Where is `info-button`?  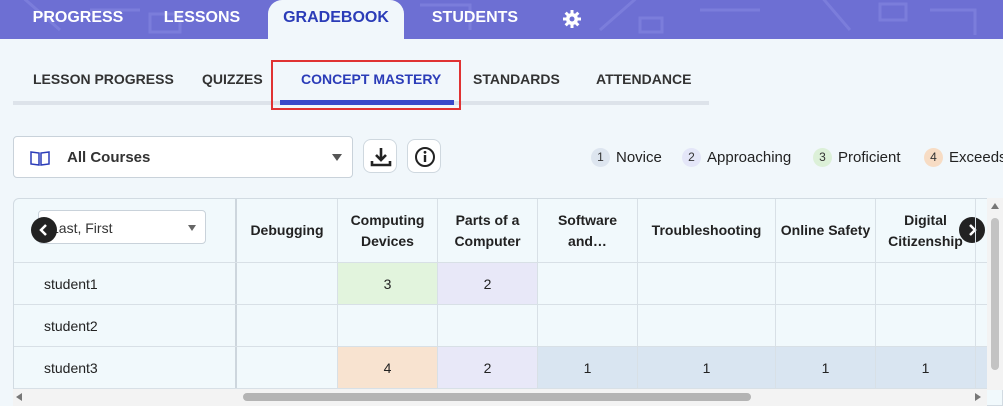 info-button is located at coordinates (424, 156).